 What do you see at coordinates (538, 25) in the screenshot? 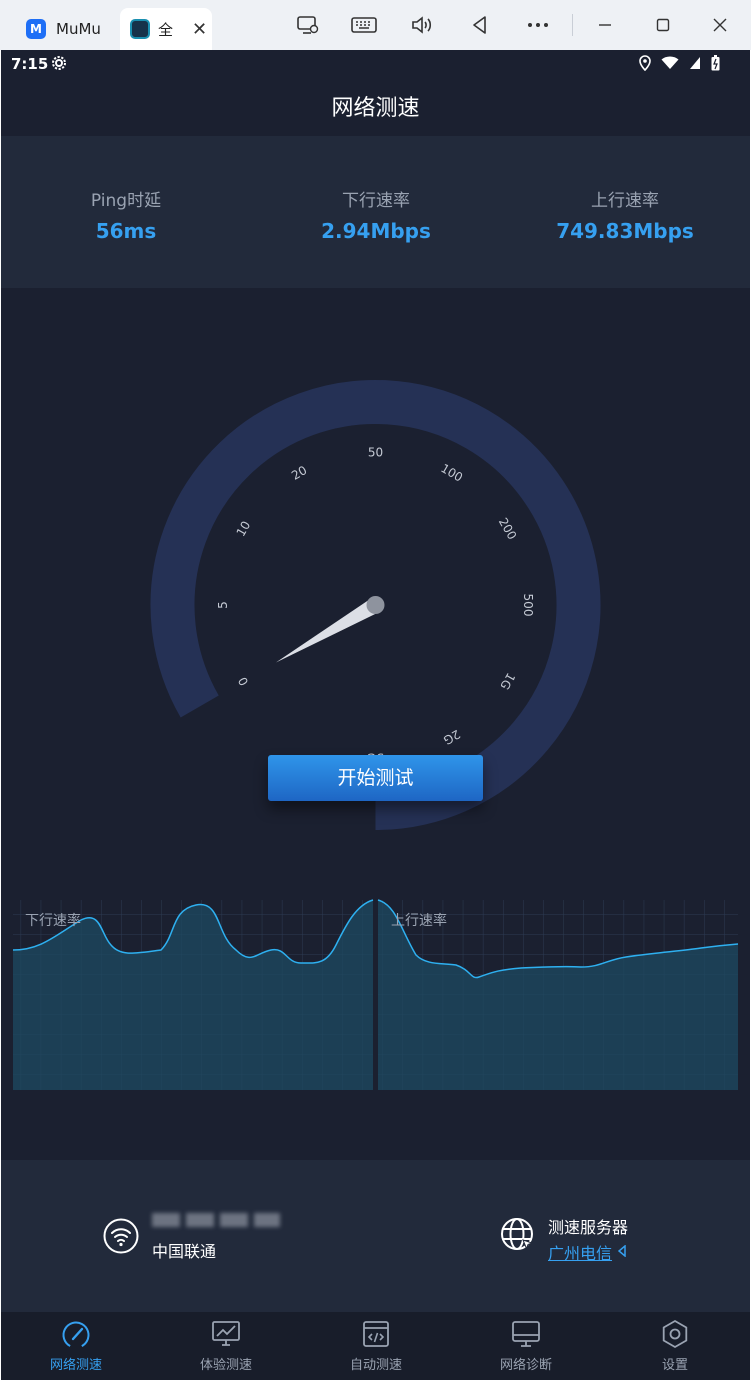
I see `more-icon` at bounding box center [538, 25].